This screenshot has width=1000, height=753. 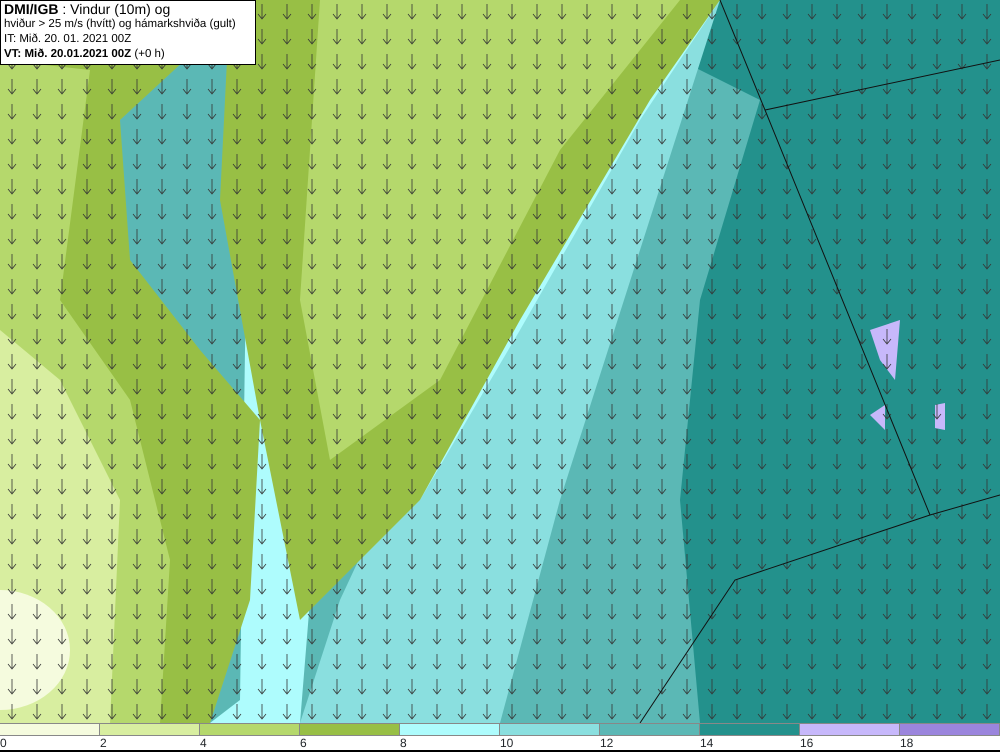 I want to click on scale-label: 6, so click(x=303, y=743).